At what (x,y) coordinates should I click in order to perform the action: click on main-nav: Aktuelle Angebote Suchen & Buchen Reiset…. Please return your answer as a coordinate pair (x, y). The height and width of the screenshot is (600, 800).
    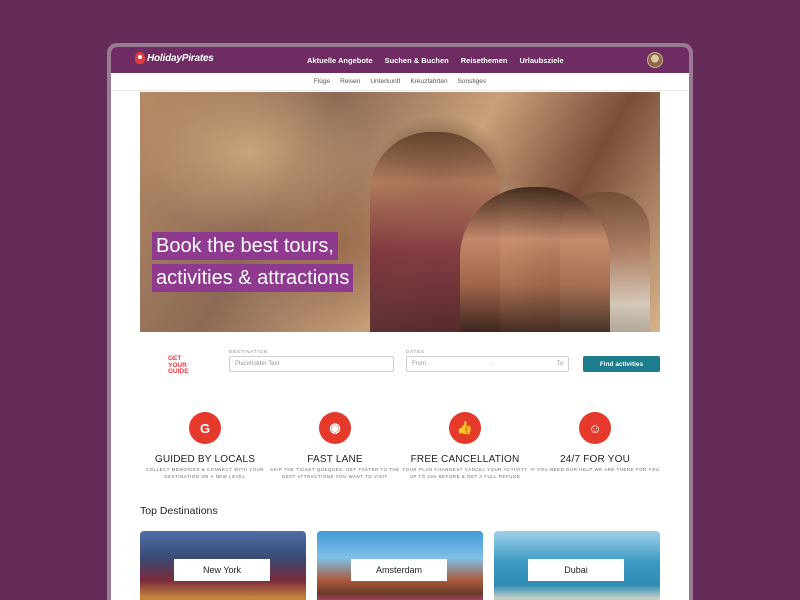
    Looking at the image, I should click on (435, 60).